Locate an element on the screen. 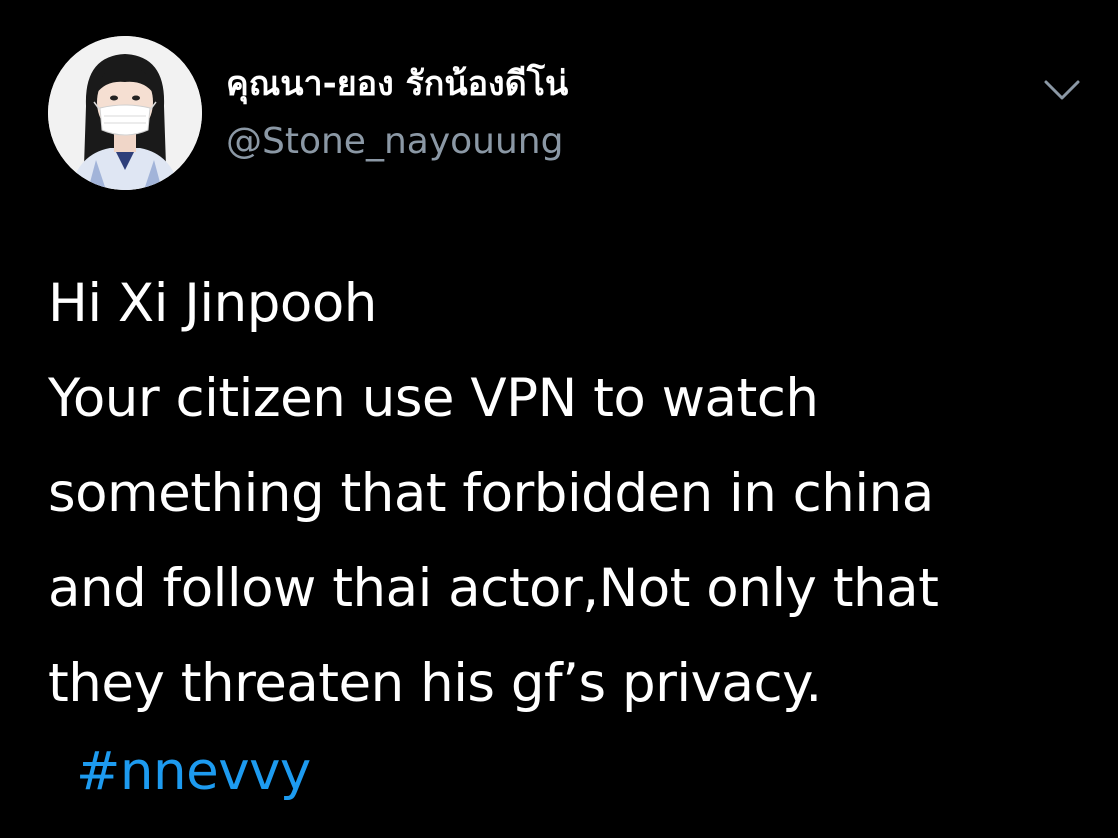 Image resolution: width=1118 pixels, height=838 pixels. tweet-text-line: Your citizen use VPN to watch is located at coordinates (433, 398).